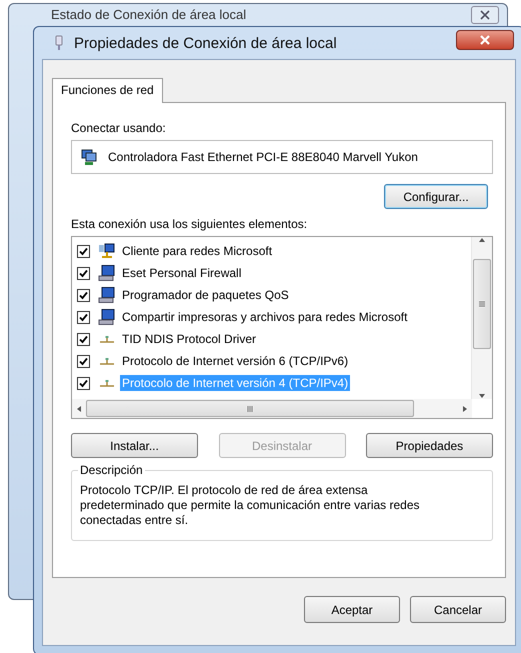  I want to click on vertical-scrollbar, so click(481, 318).